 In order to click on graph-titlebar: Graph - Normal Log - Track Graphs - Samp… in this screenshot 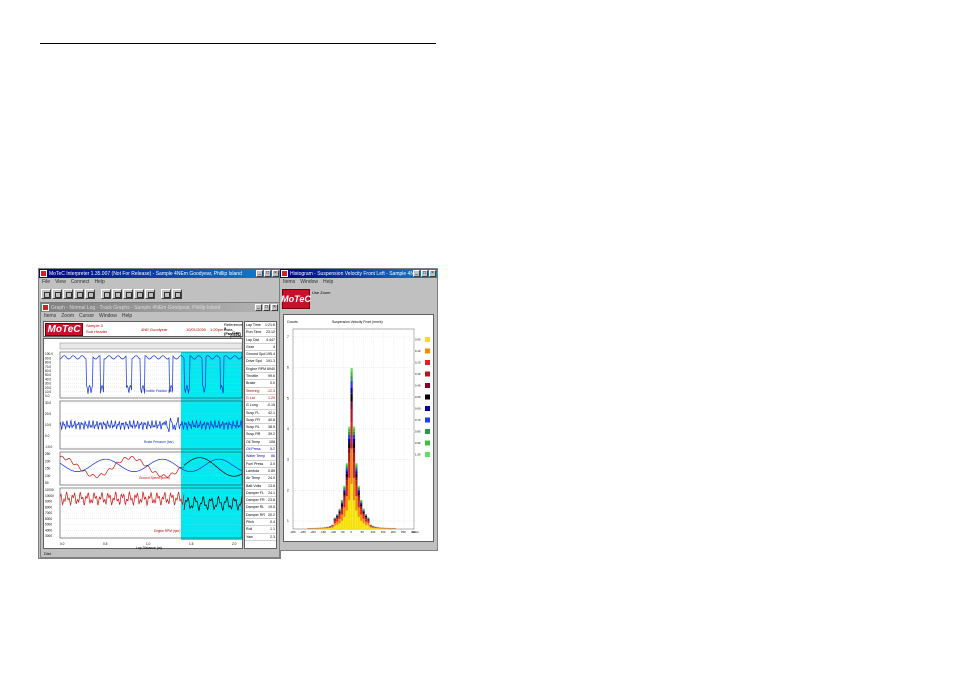, I will do `click(160, 307)`.